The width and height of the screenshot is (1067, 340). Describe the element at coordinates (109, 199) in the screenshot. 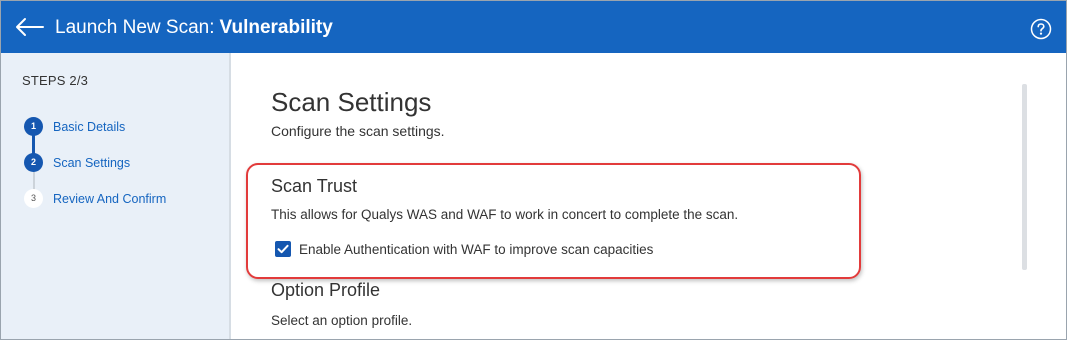

I see `step-review-and-confirm: Review And Confirm` at that location.